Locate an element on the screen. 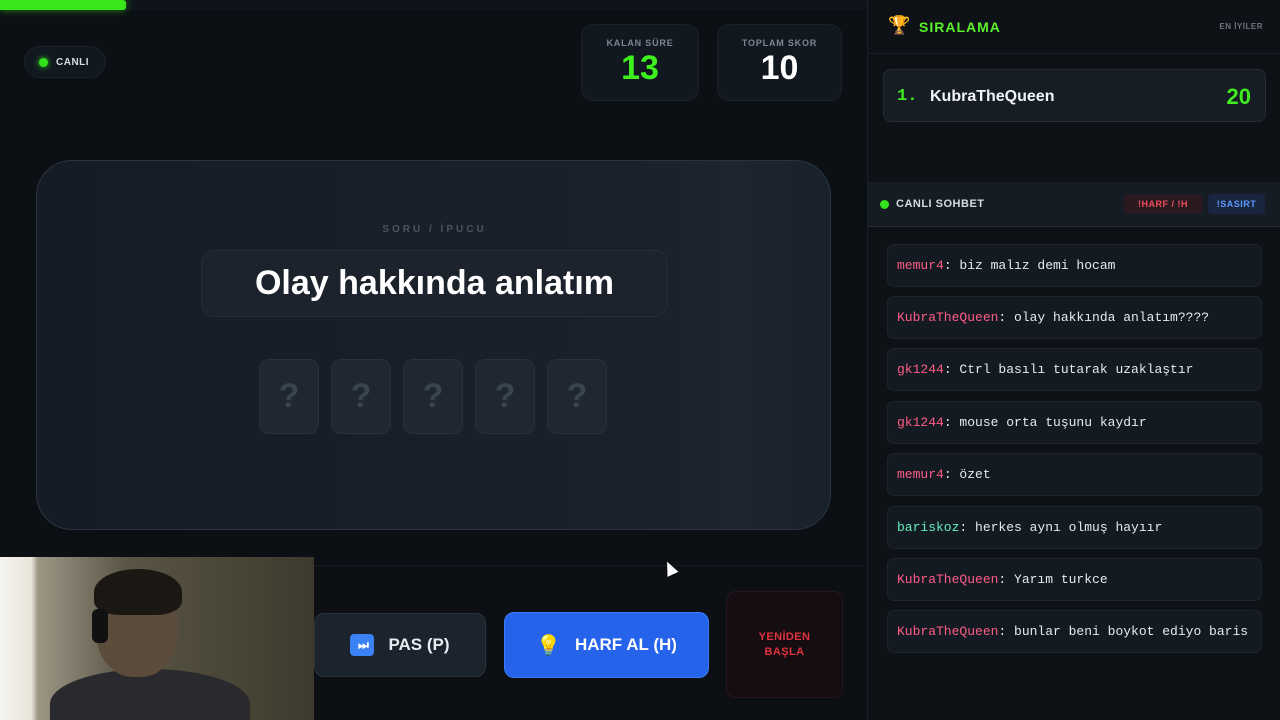  leaderboard-header: 🏆 SIRALAMA EN İYİLER is located at coordinates (1074, 27).